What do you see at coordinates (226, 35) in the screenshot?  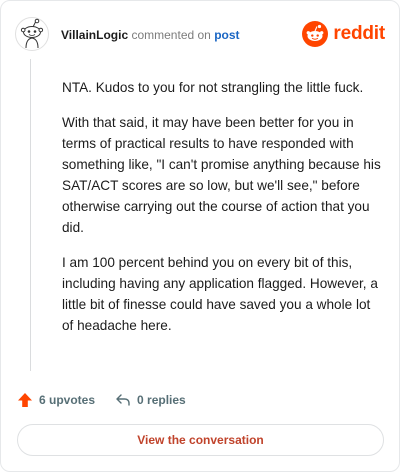 I see `post-link: post` at bounding box center [226, 35].